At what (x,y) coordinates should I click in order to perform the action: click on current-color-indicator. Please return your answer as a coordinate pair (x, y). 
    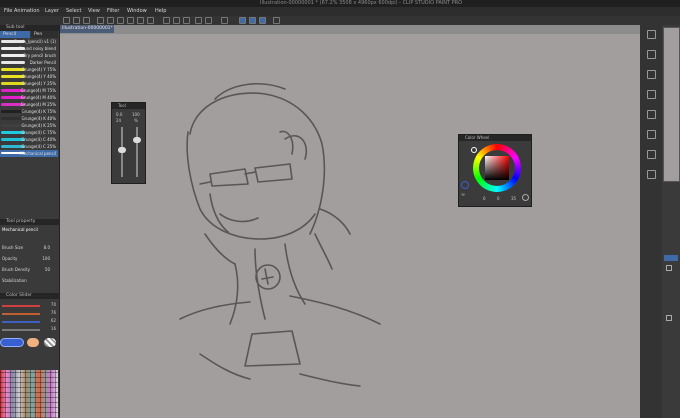
    Looking at the image, I should click on (465, 185).